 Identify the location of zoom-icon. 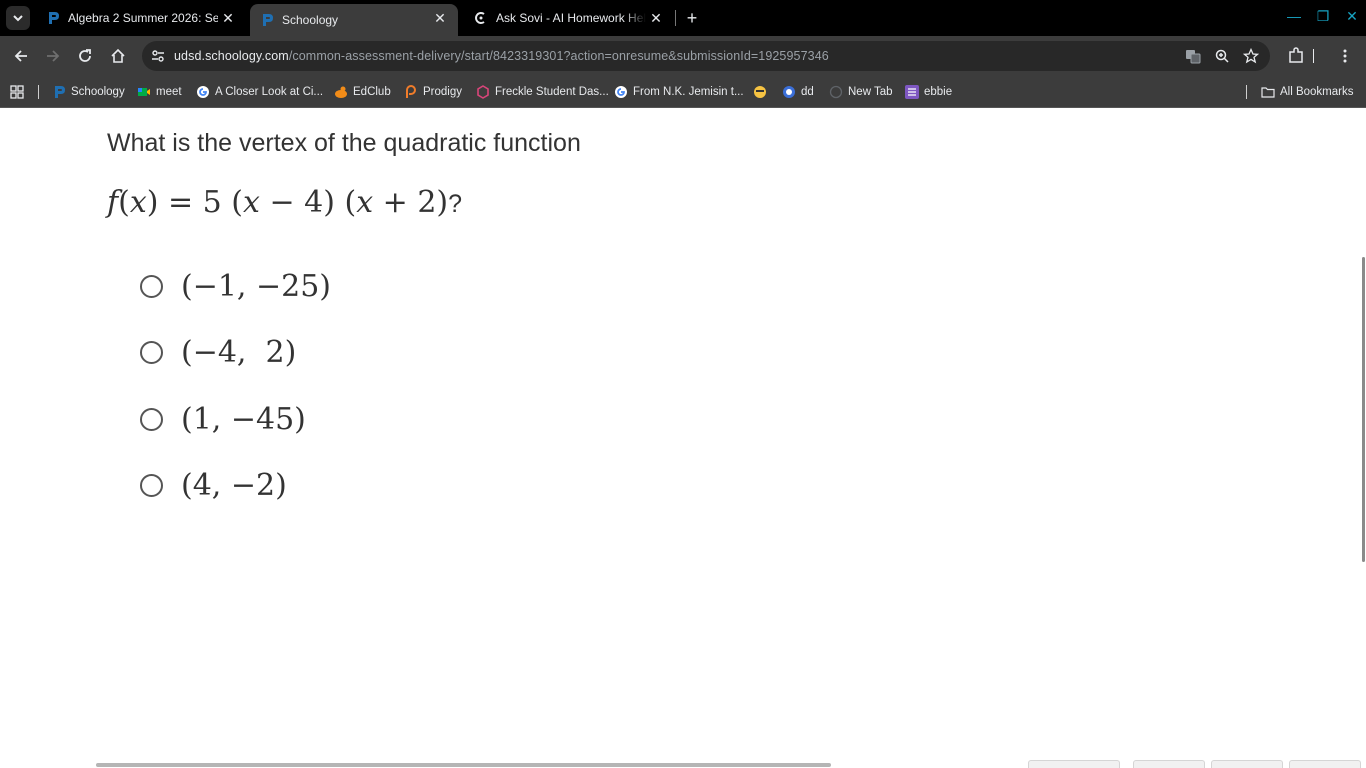
(1222, 56).